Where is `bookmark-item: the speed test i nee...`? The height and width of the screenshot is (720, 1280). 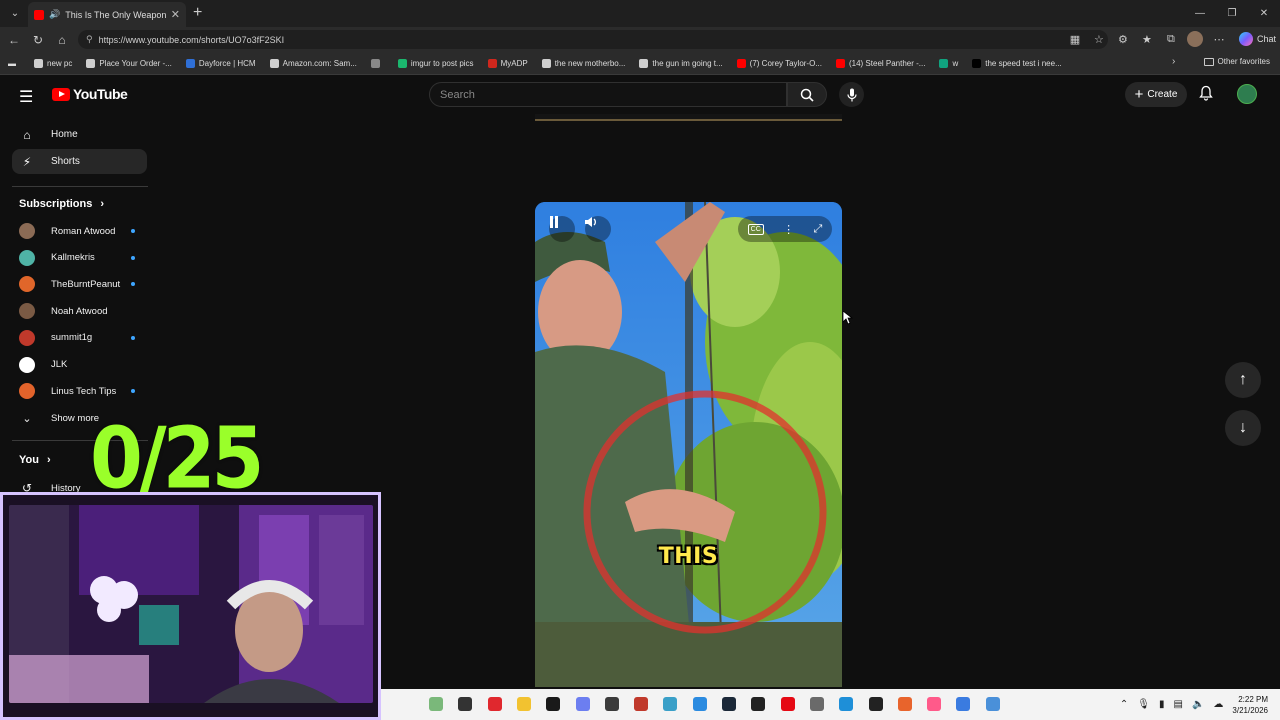 bookmark-item: the speed test i nee... is located at coordinates (1017, 63).